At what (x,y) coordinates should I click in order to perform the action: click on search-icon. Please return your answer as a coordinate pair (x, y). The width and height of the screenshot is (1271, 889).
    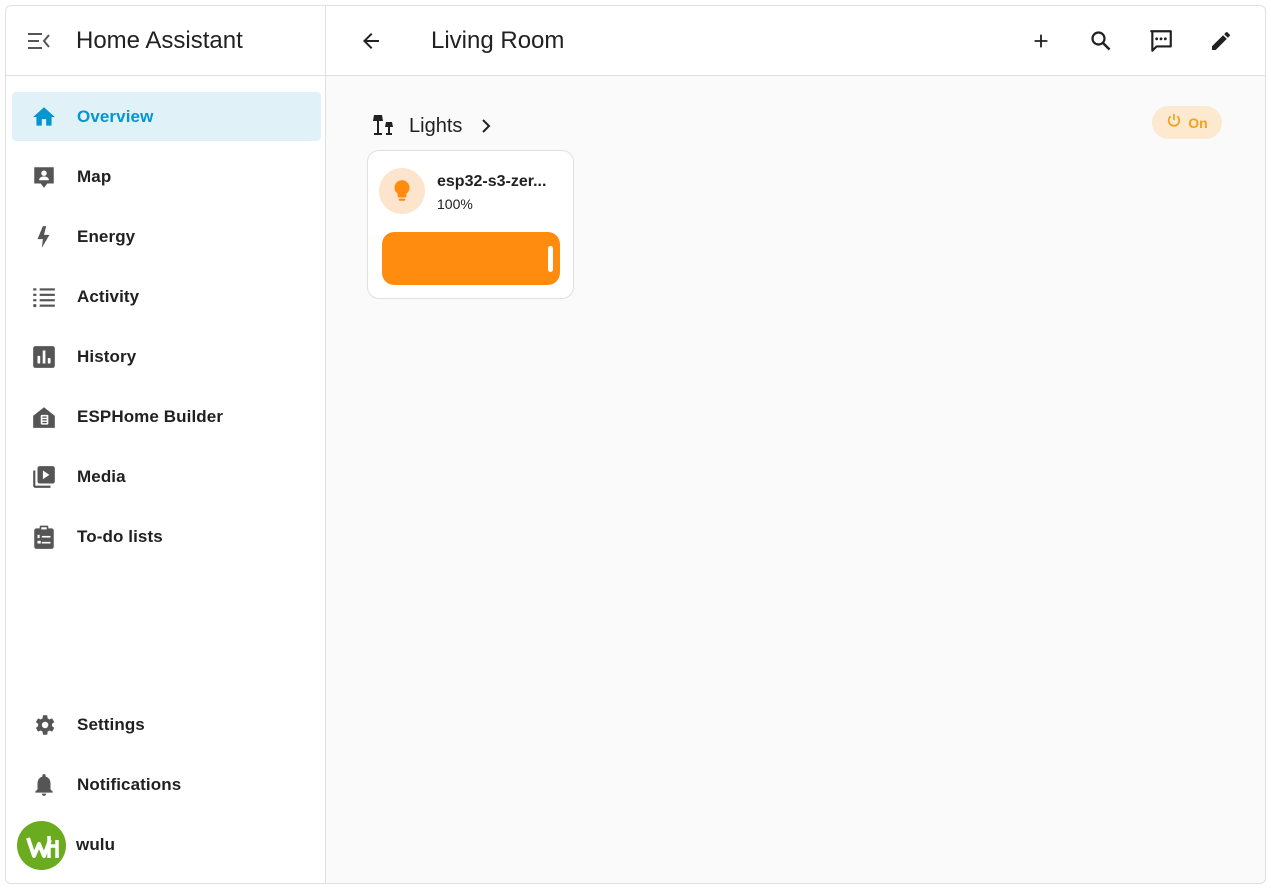
    Looking at the image, I should click on (1101, 41).